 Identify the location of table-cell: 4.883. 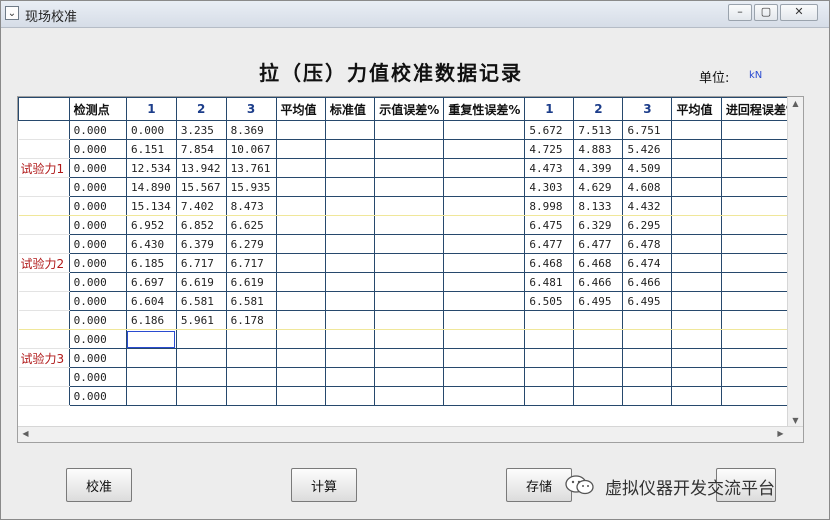
(598, 149).